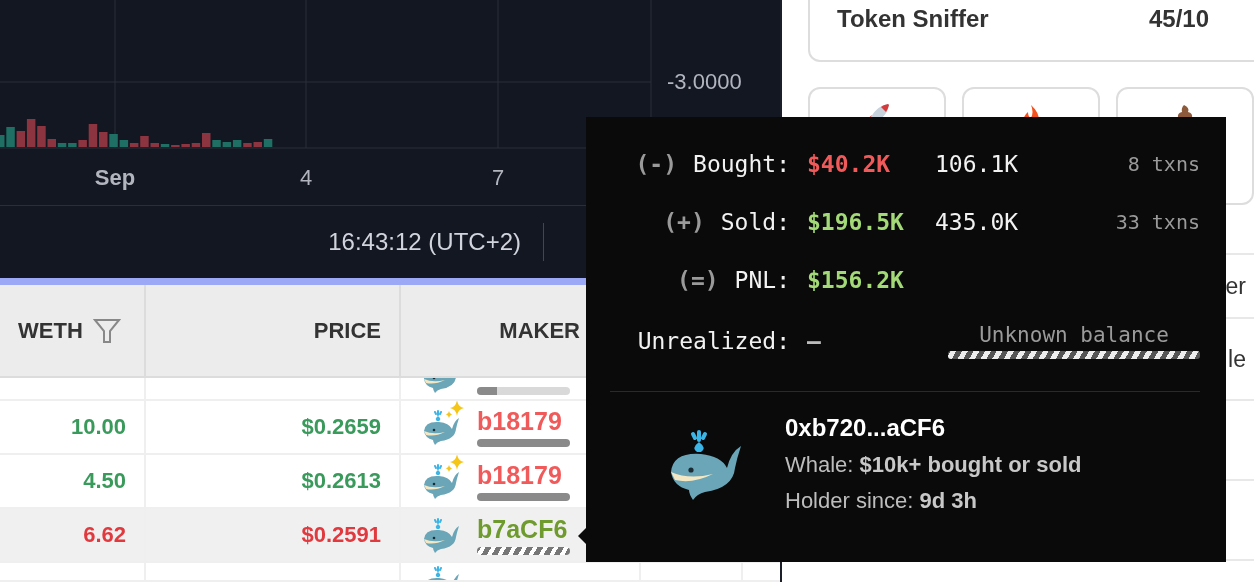  I want to click on column-header: MAKER, so click(539, 330).